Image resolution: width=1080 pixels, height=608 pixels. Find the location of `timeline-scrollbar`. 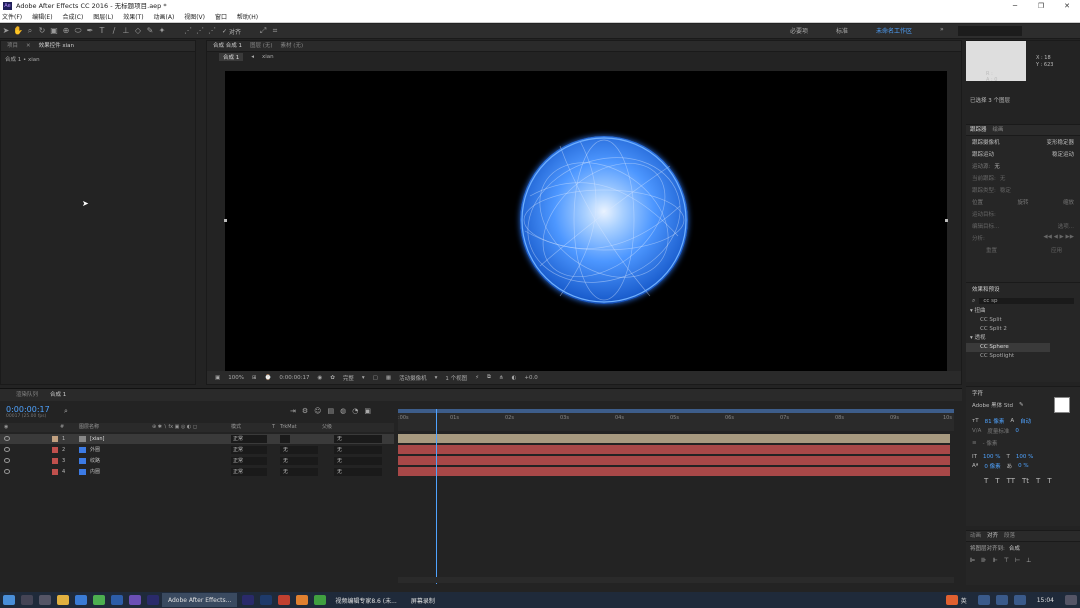

timeline-scrollbar is located at coordinates (676, 580).